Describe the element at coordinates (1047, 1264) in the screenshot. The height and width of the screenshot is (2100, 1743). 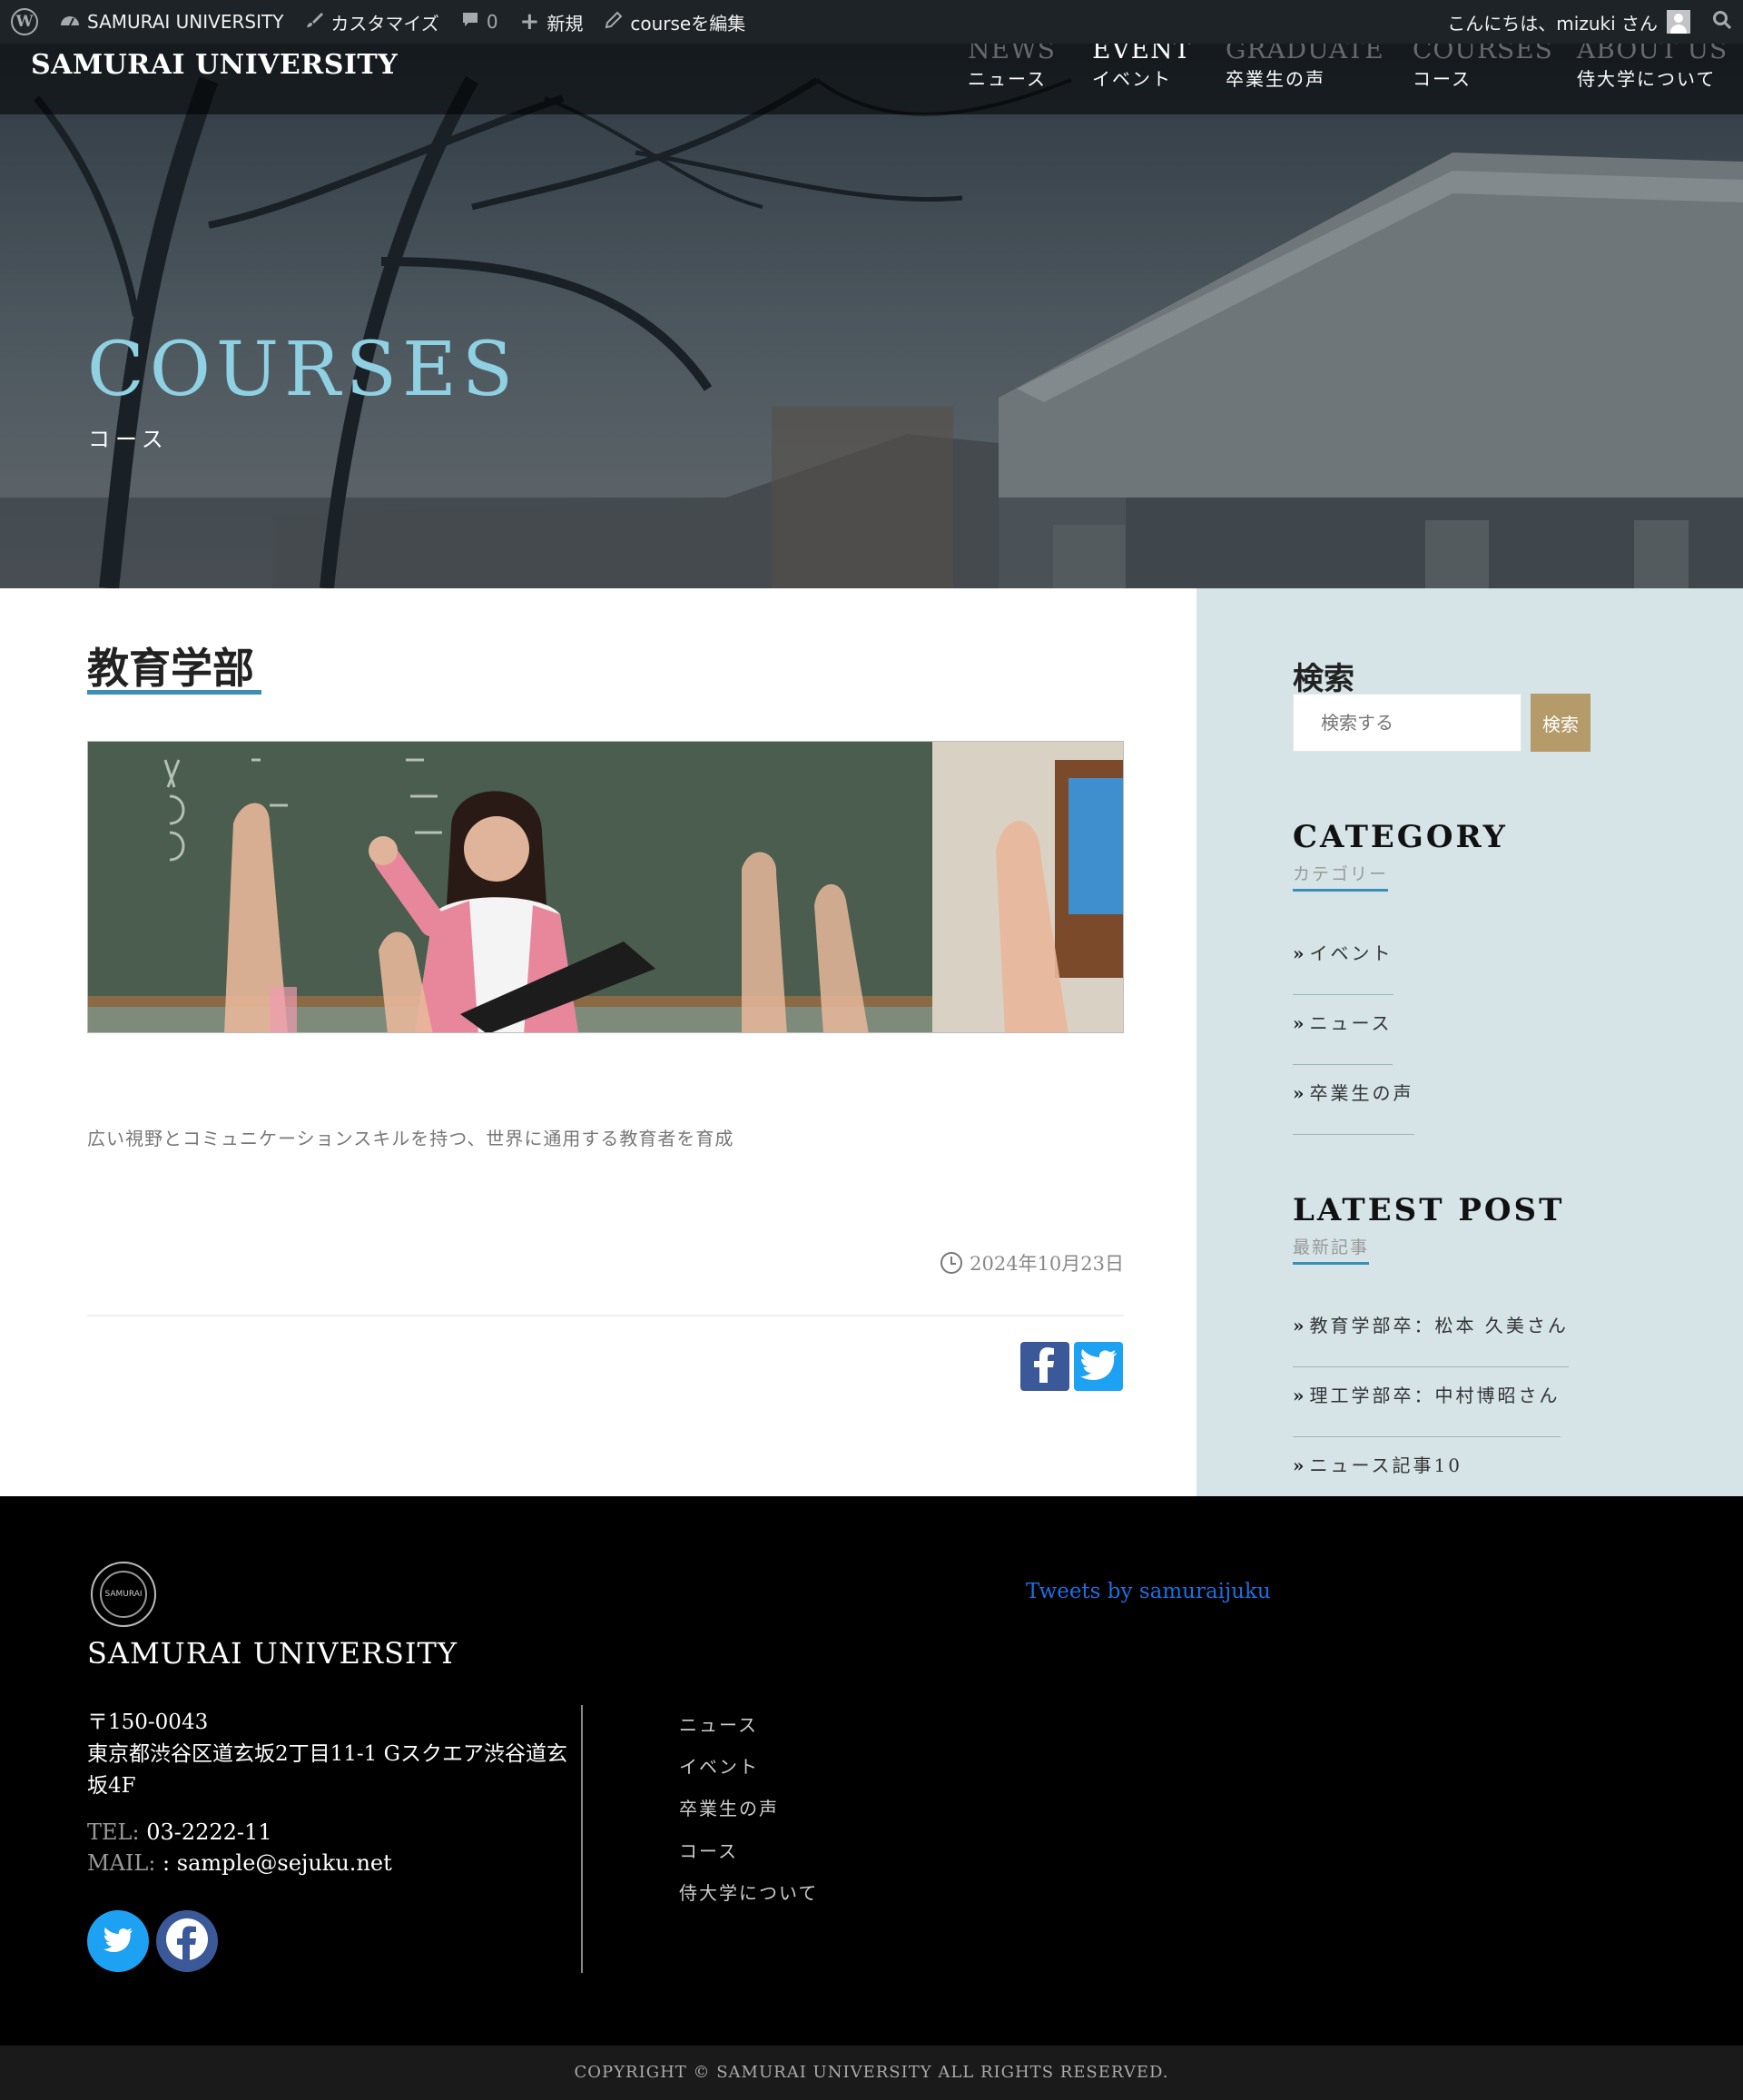
I see `post-date-text: 2024年10月23日` at that location.